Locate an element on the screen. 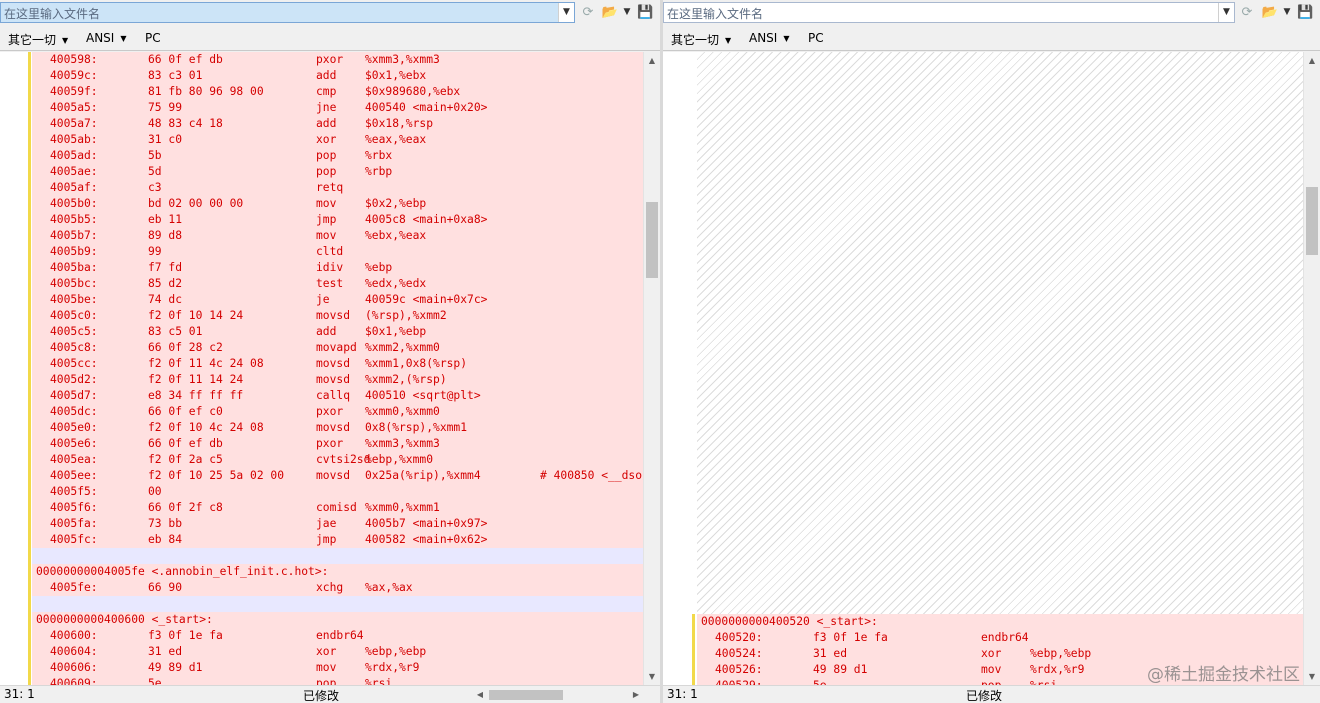 The height and width of the screenshot is (703, 1320). left-horizontal-scrollbar: ◀ ▶ is located at coordinates (558, 695).